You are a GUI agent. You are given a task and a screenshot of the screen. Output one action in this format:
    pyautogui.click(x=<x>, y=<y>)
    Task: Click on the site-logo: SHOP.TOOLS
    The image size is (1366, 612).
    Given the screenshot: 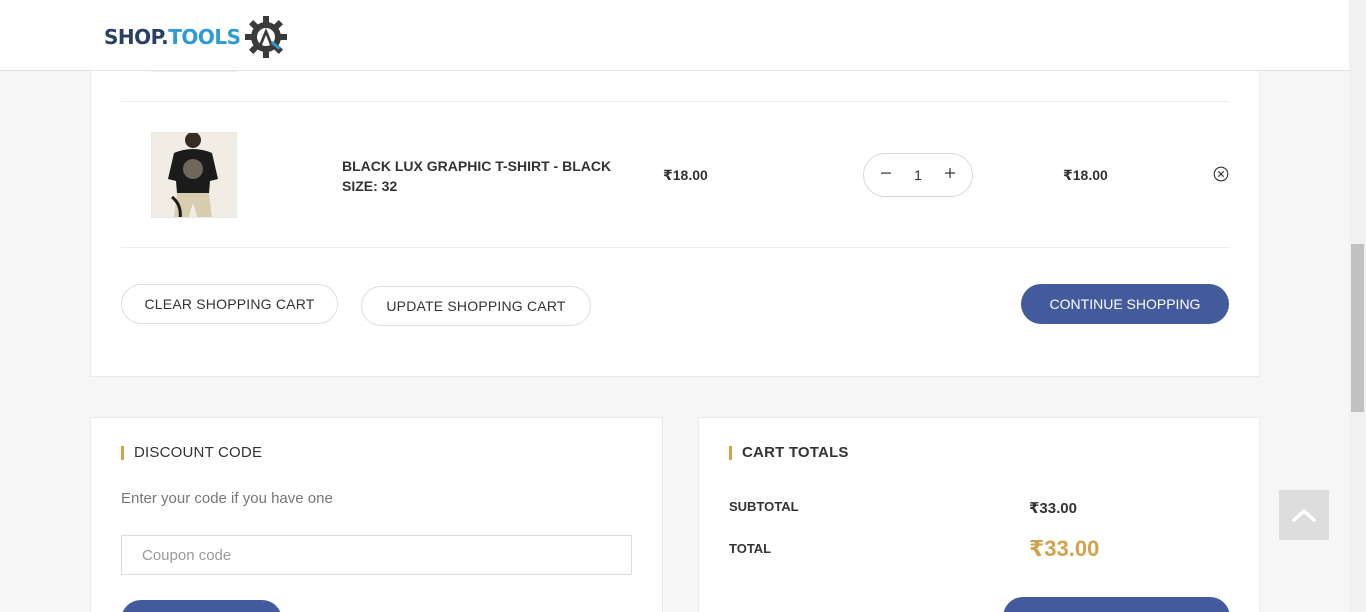 What is the action you would take?
    pyautogui.click(x=196, y=37)
    